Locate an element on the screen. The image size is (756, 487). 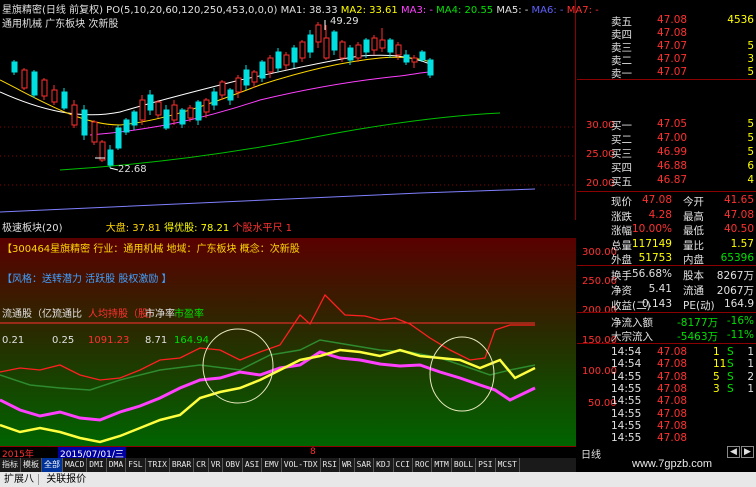
tab-mtm: MTM is located at coordinates (442, 465).